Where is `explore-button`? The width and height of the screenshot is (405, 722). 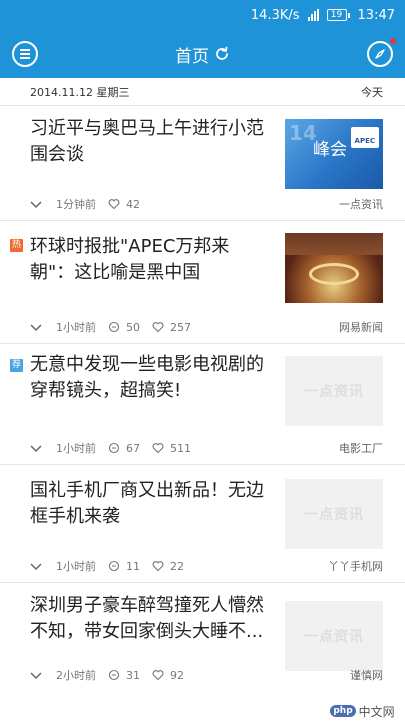
explore-button is located at coordinates (380, 54).